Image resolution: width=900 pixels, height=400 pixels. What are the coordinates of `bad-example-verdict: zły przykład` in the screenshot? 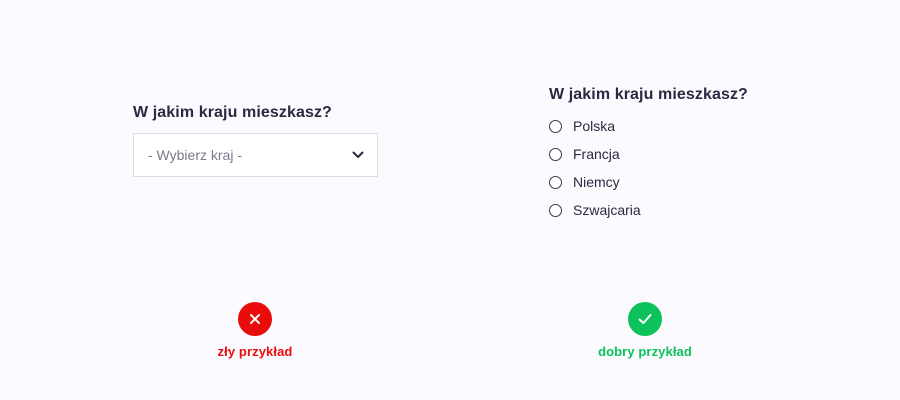 It's located at (255, 330).